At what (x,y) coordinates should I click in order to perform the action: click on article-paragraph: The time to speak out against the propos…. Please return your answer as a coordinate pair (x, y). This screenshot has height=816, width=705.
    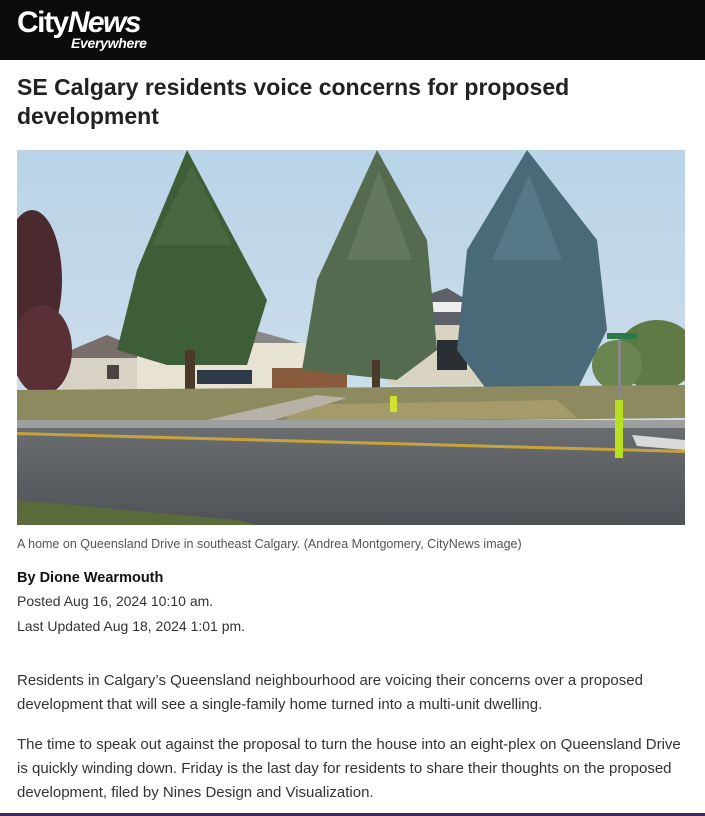
    Looking at the image, I should click on (349, 768).